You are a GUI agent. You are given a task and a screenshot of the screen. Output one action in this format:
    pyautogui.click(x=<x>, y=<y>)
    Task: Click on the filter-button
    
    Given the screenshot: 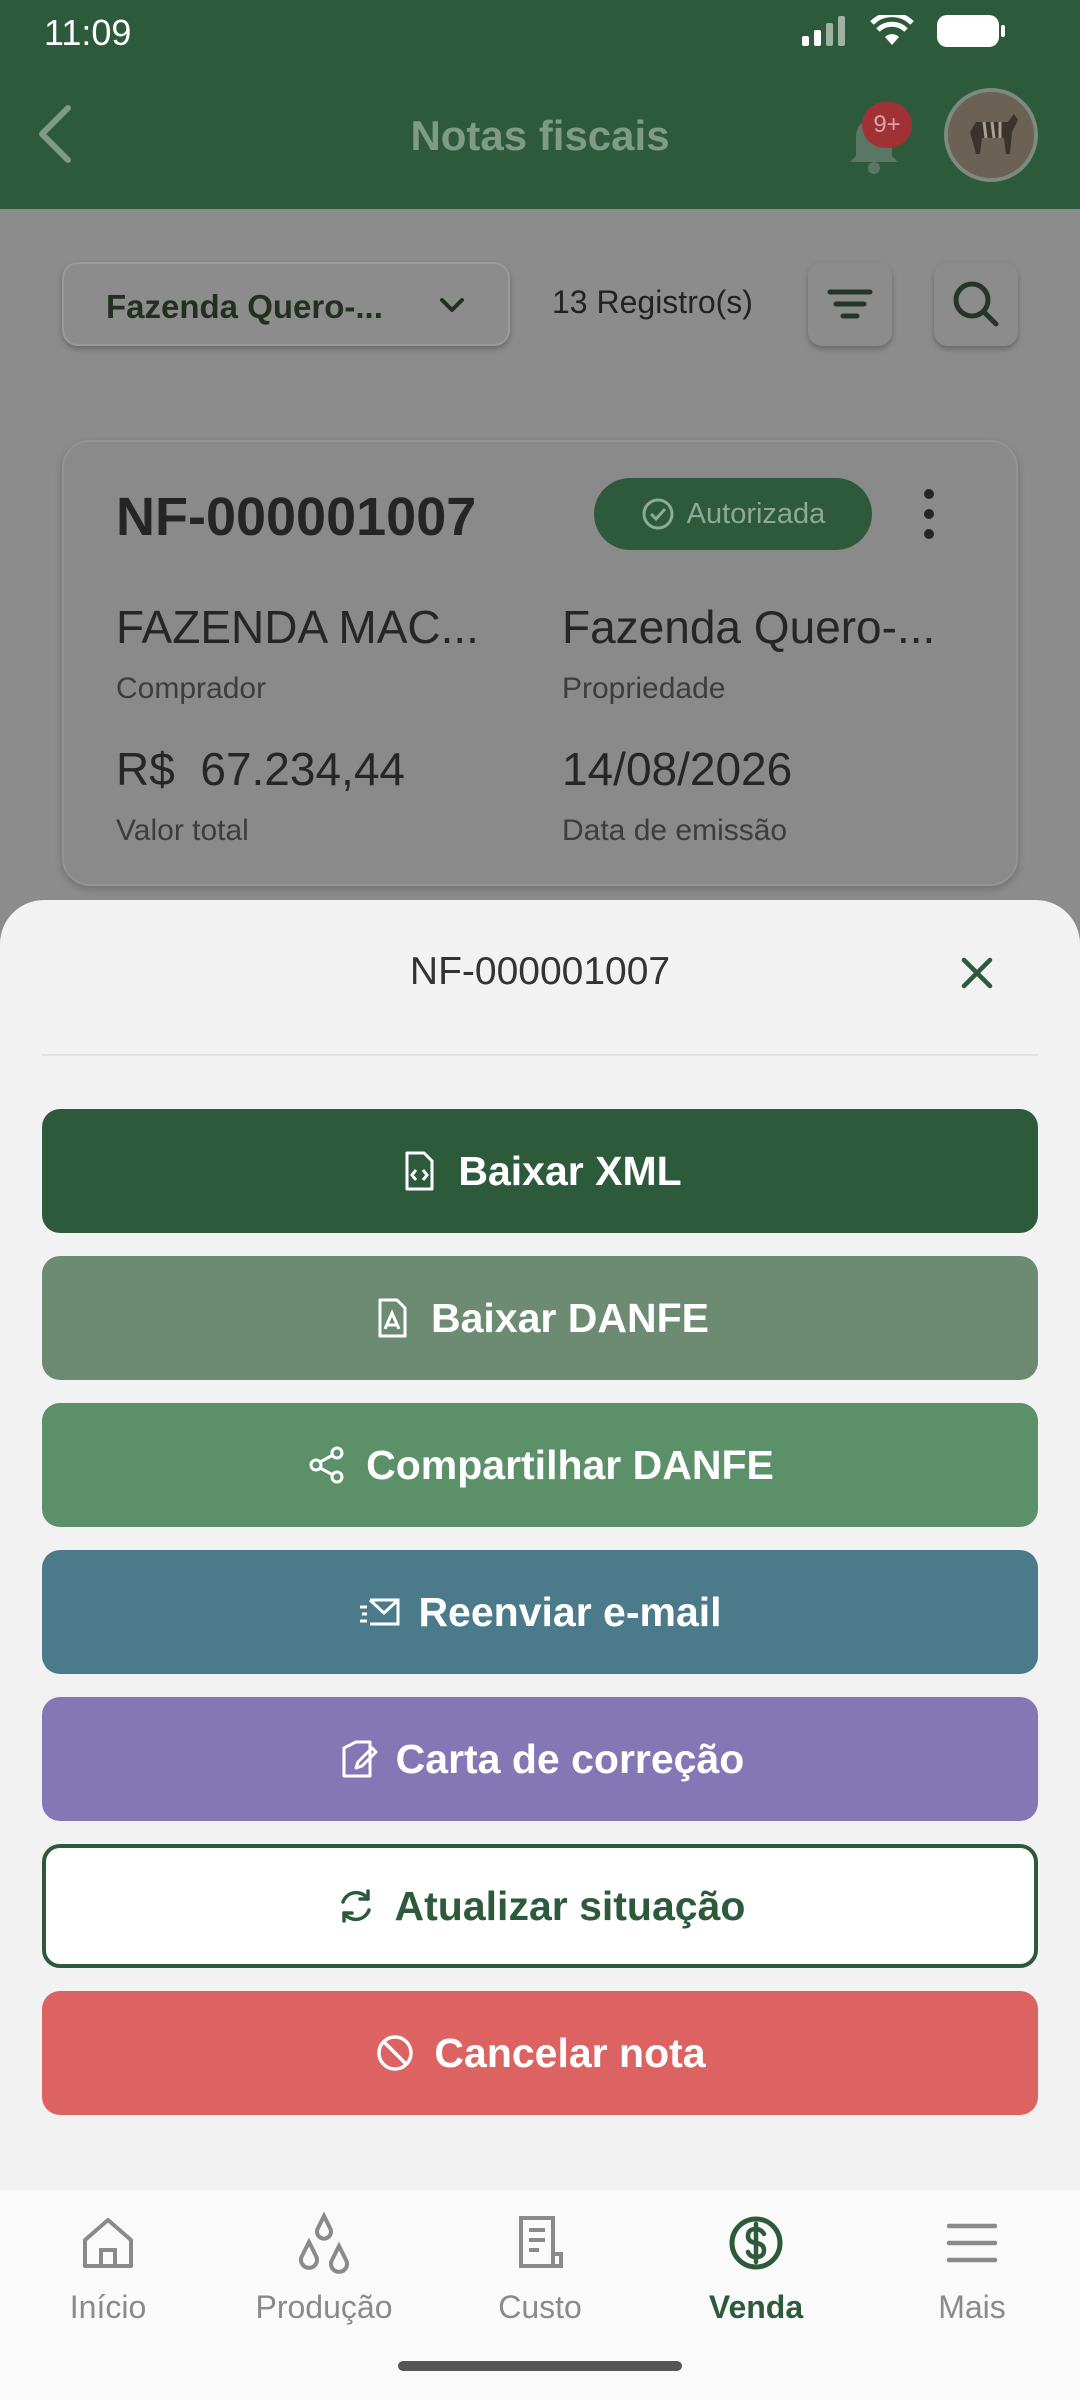 What is the action you would take?
    pyautogui.click(x=850, y=304)
    